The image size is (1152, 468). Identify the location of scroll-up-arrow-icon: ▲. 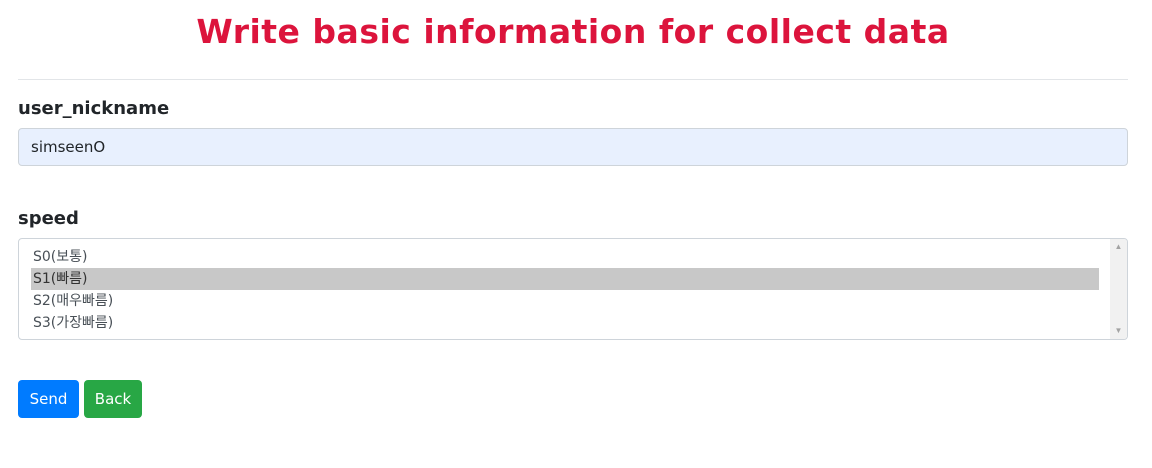
(1118, 247).